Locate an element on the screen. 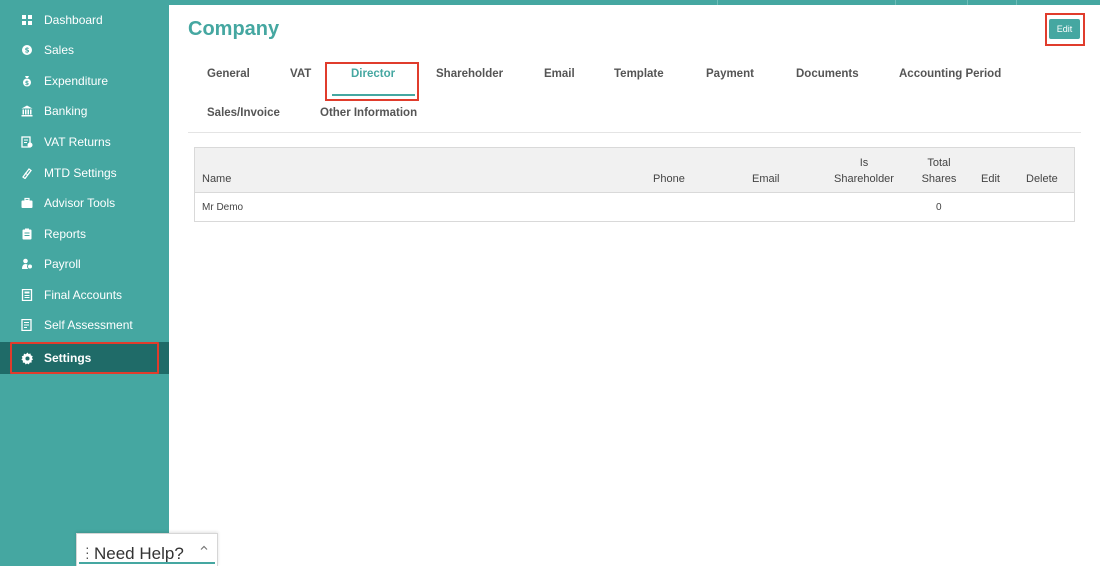 This screenshot has width=1100, height=566. sidebar-item-payroll: Payroll is located at coordinates (84, 264).